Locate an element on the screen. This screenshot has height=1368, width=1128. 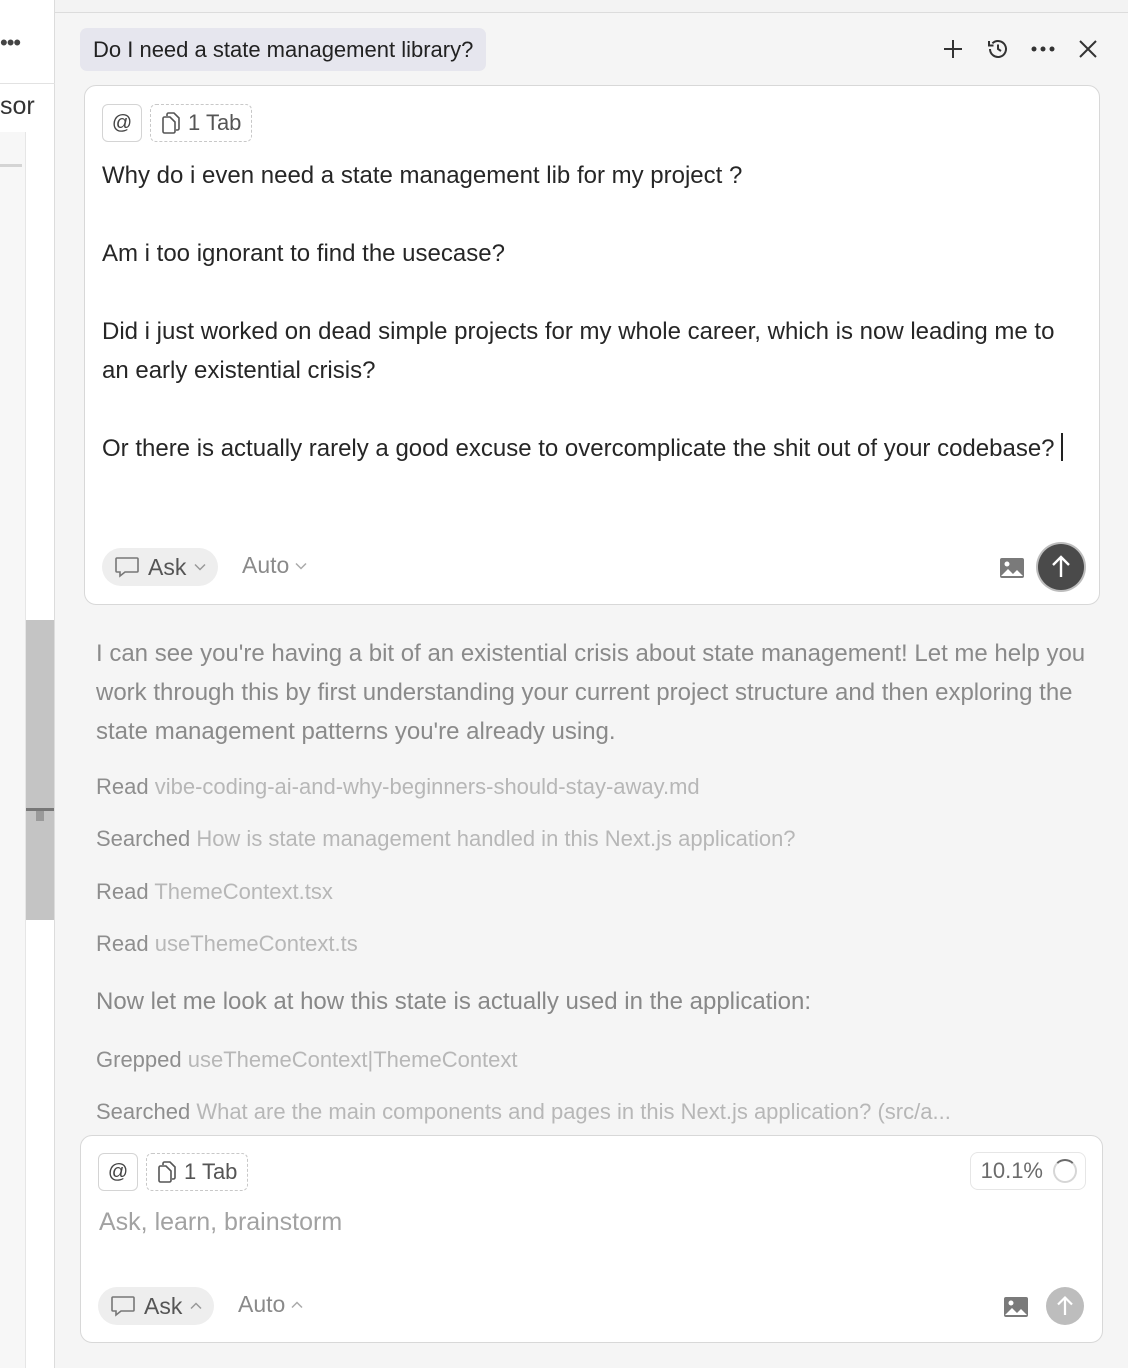
message-line: Am i too ignorant to find the usecase? is located at coordinates (303, 253).